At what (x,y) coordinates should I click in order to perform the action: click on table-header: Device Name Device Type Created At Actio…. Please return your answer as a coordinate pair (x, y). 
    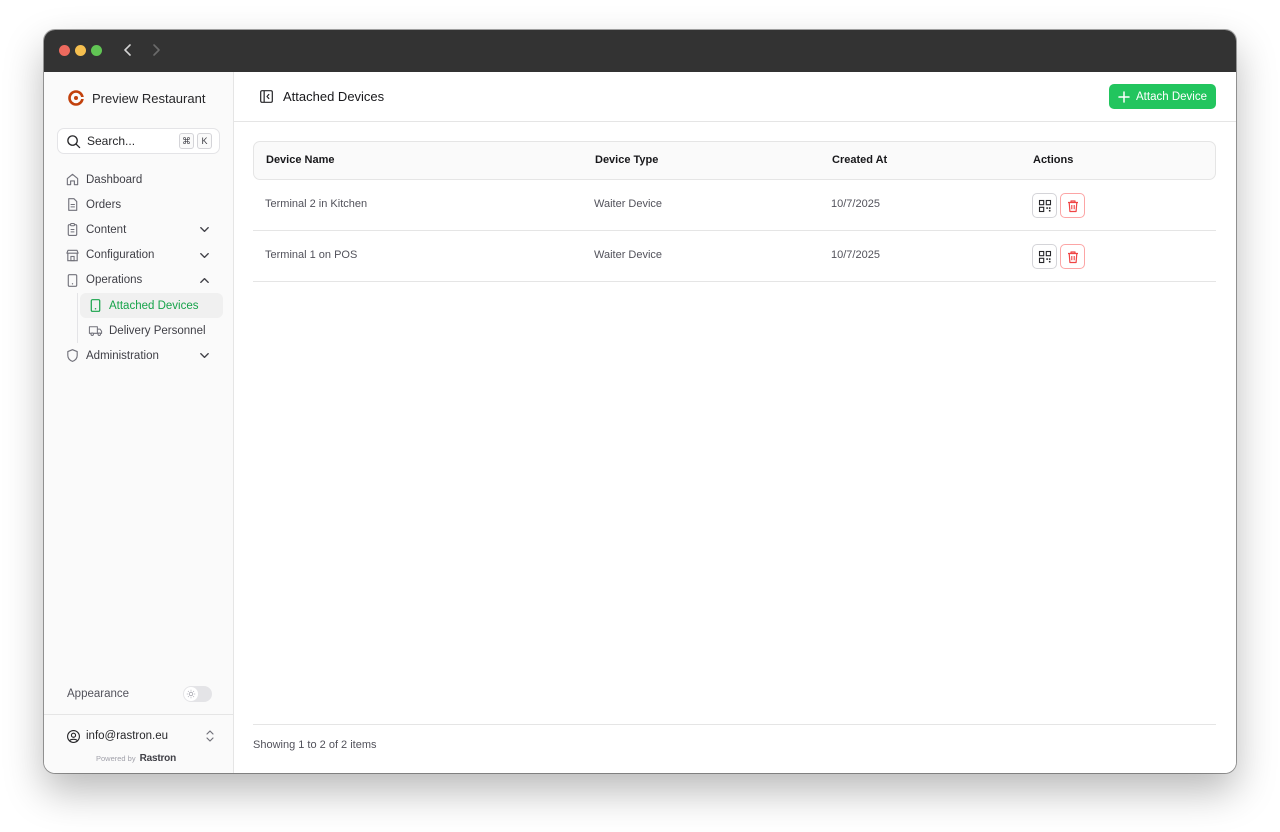
    Looking at the image, I should click on (734, 160).